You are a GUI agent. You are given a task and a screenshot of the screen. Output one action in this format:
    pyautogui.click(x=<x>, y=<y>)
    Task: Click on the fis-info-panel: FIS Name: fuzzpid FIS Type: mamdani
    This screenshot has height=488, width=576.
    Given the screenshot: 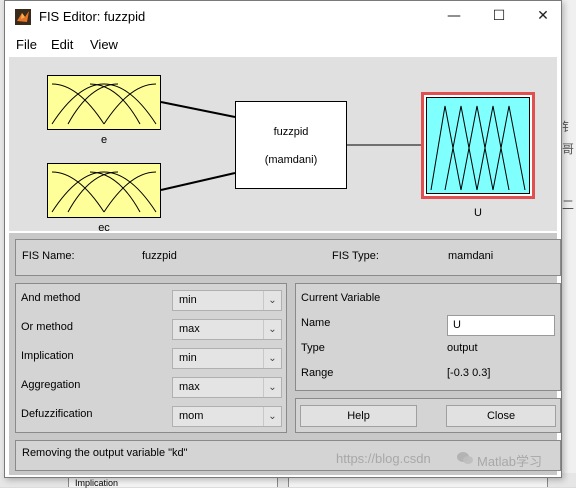 What is the action you would take?
    pyautogui.click(x=288, y=257)
    